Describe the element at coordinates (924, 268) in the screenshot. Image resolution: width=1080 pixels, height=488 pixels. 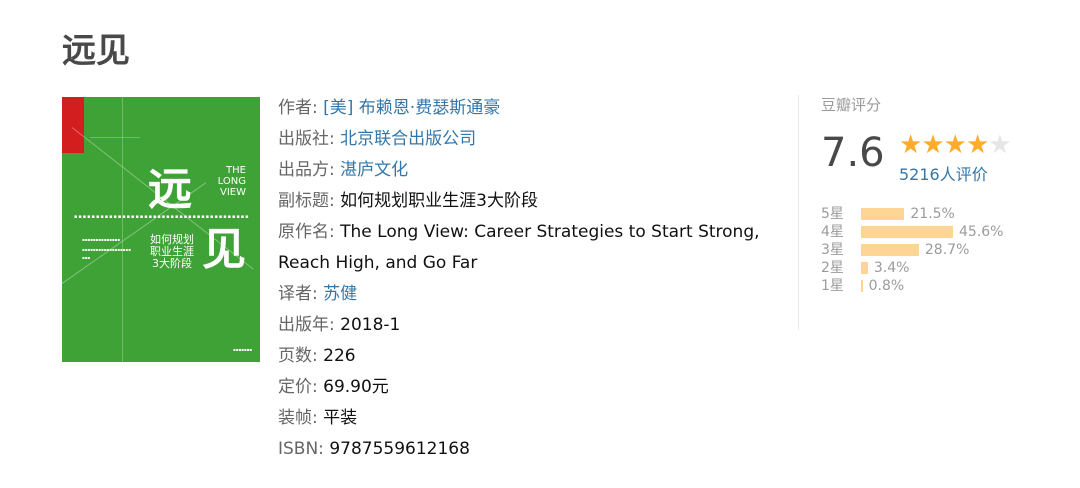
I see `rating-distribution-row: 2星 3.4%` at that location.